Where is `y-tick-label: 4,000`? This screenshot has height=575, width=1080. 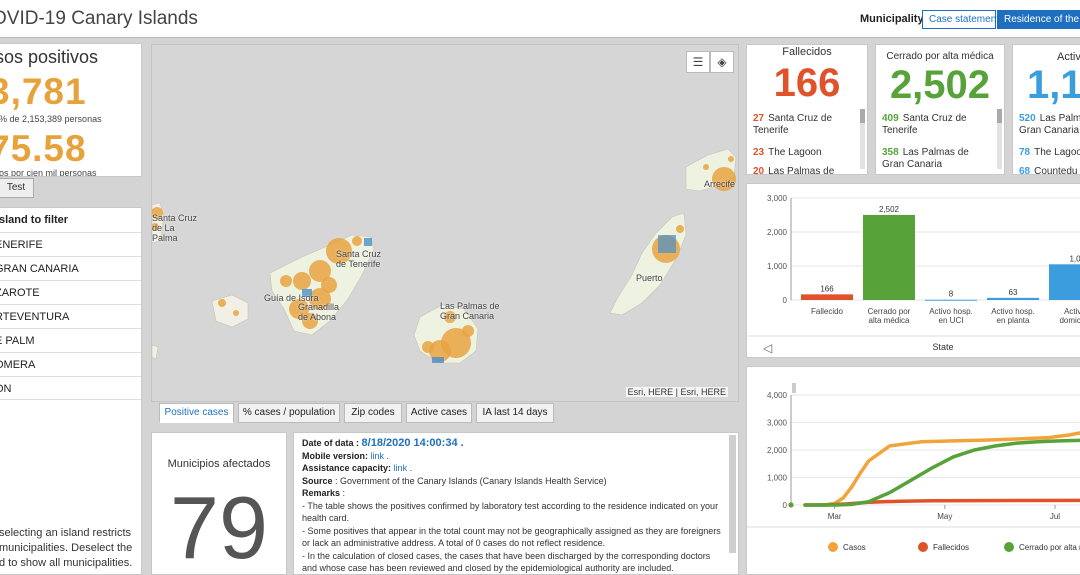
y-tick-label: 4,000 is located at coordinates (777, 395).